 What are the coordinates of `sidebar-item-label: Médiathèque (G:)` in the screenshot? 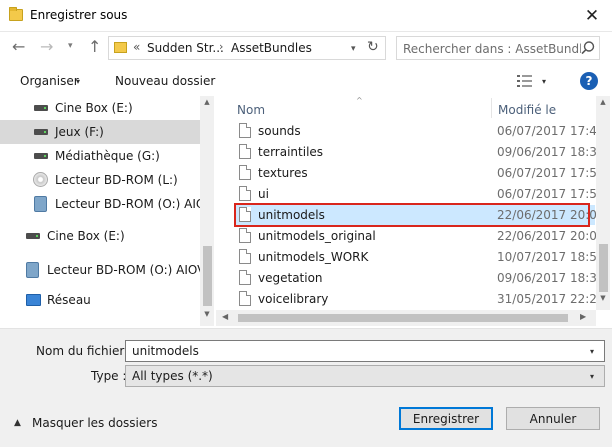 It's located at (107, 156).